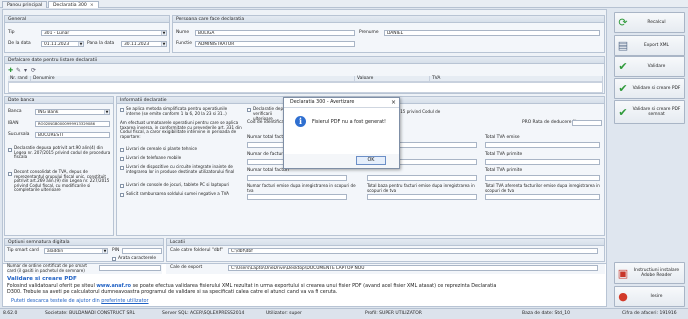  I want to click on validare-button: ✔ Validare, so click(649, 66).